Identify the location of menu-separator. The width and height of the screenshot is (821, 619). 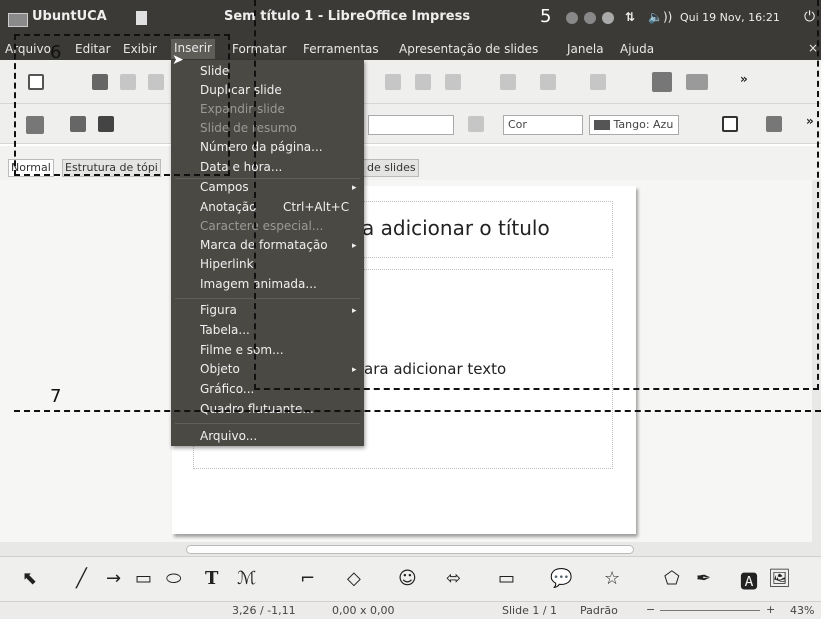
(267, 423).